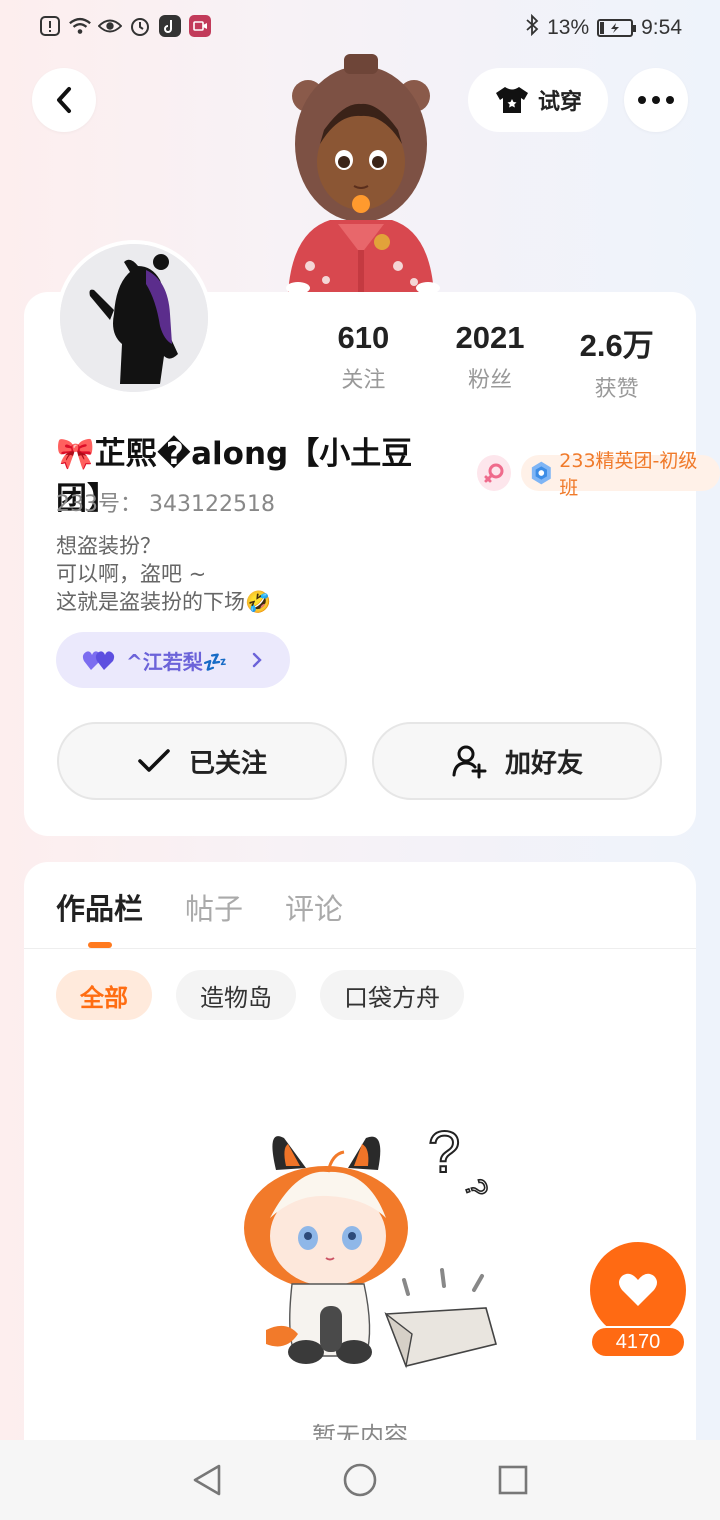 Image resolution: width=720 pixels, height=1520 pixels. What do you see at coordinates (50, 26) in the screenshot?
I see `alert-icon` at bounding box center [50, 26].